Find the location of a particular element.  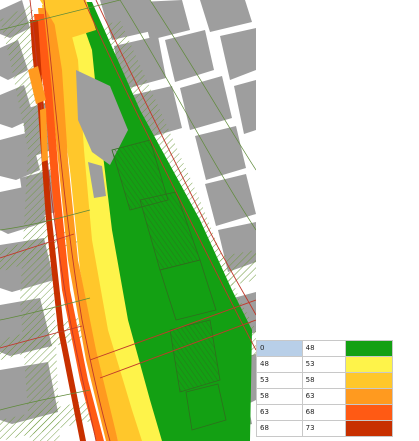

legend-row: 63 68 is located at coordinates (324, 412).